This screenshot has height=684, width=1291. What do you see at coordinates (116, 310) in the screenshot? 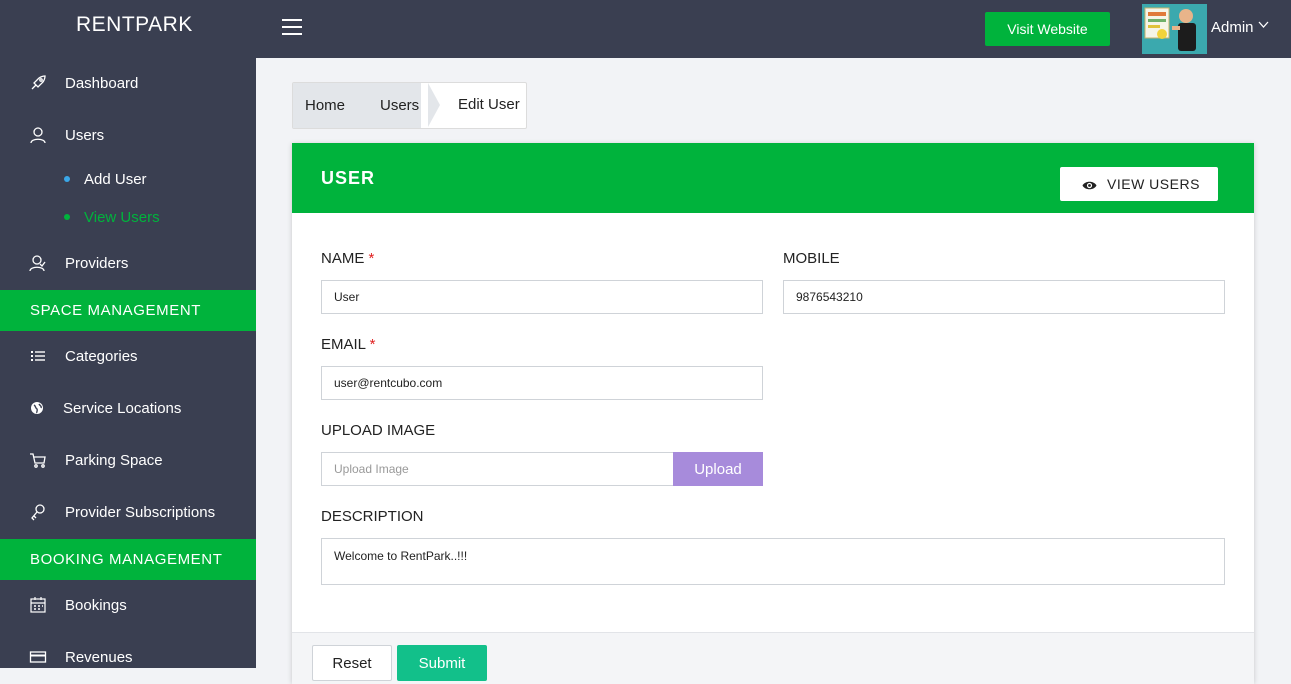
I see `section-label: SPACE MANAGEMENT` at bounding box center [116, 310].